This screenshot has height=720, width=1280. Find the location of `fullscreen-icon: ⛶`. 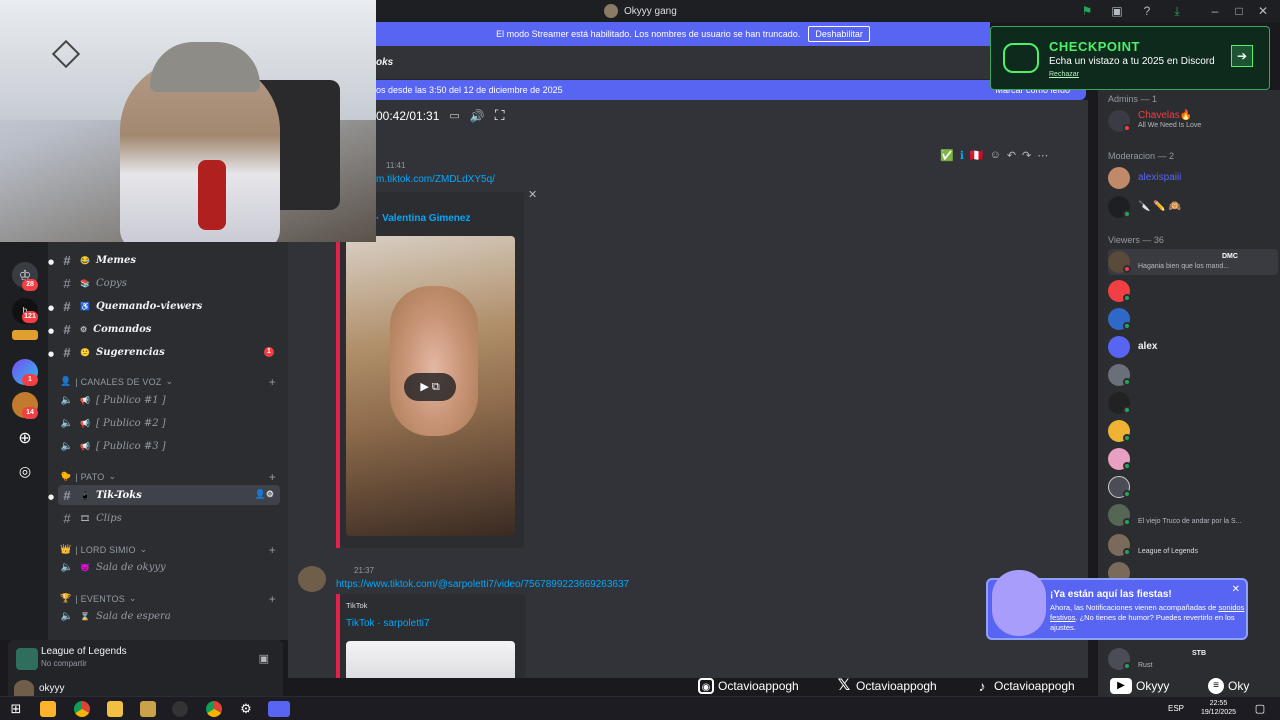

fullscreen-icon: ⛶ is located at coordinates (500, 115).